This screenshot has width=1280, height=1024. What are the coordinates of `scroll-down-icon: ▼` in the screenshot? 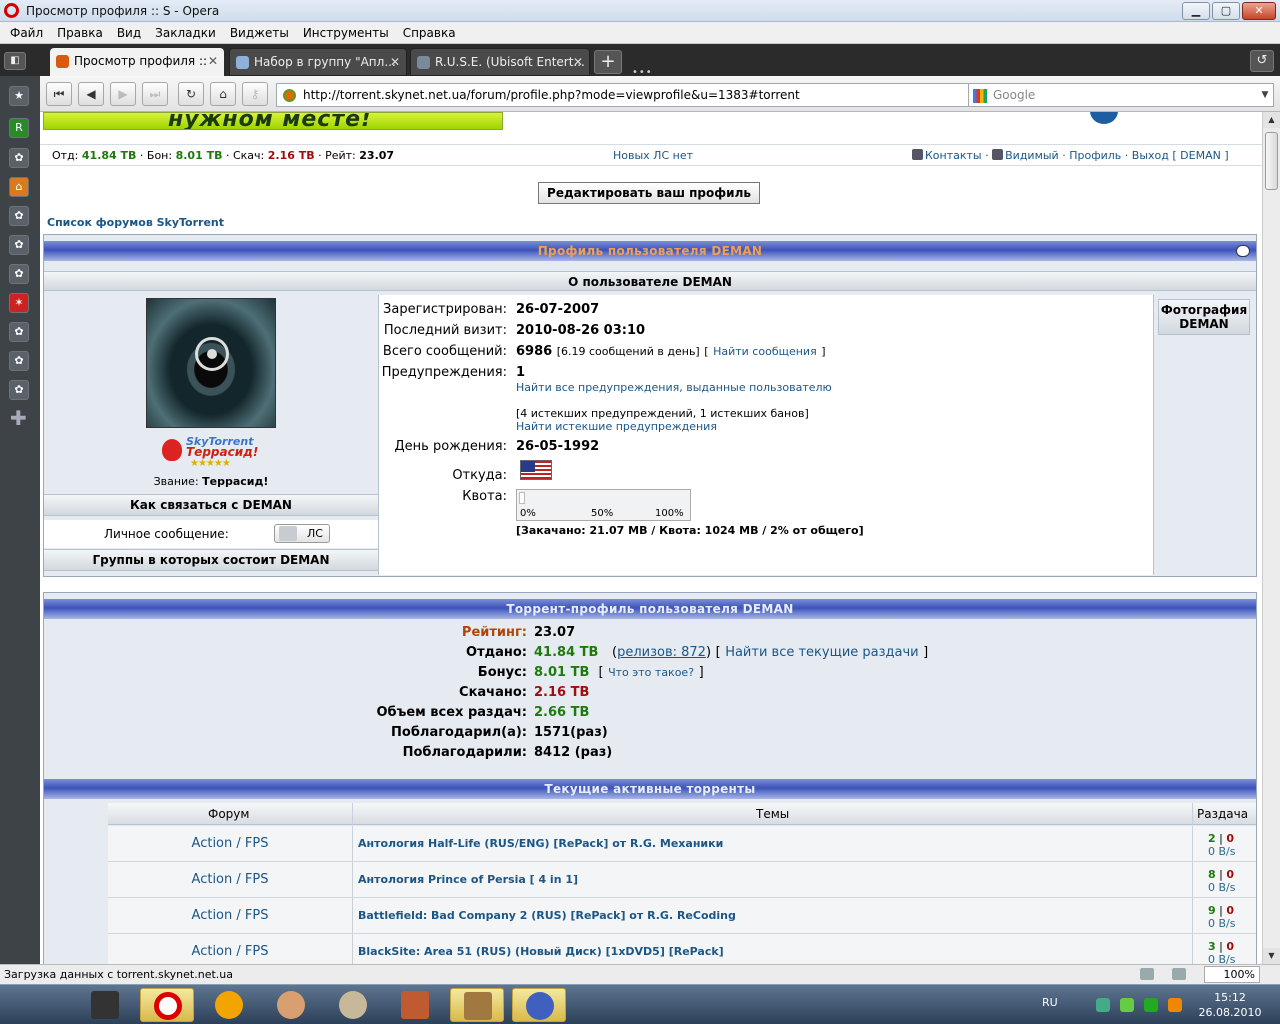 It's located at (1271, 956).